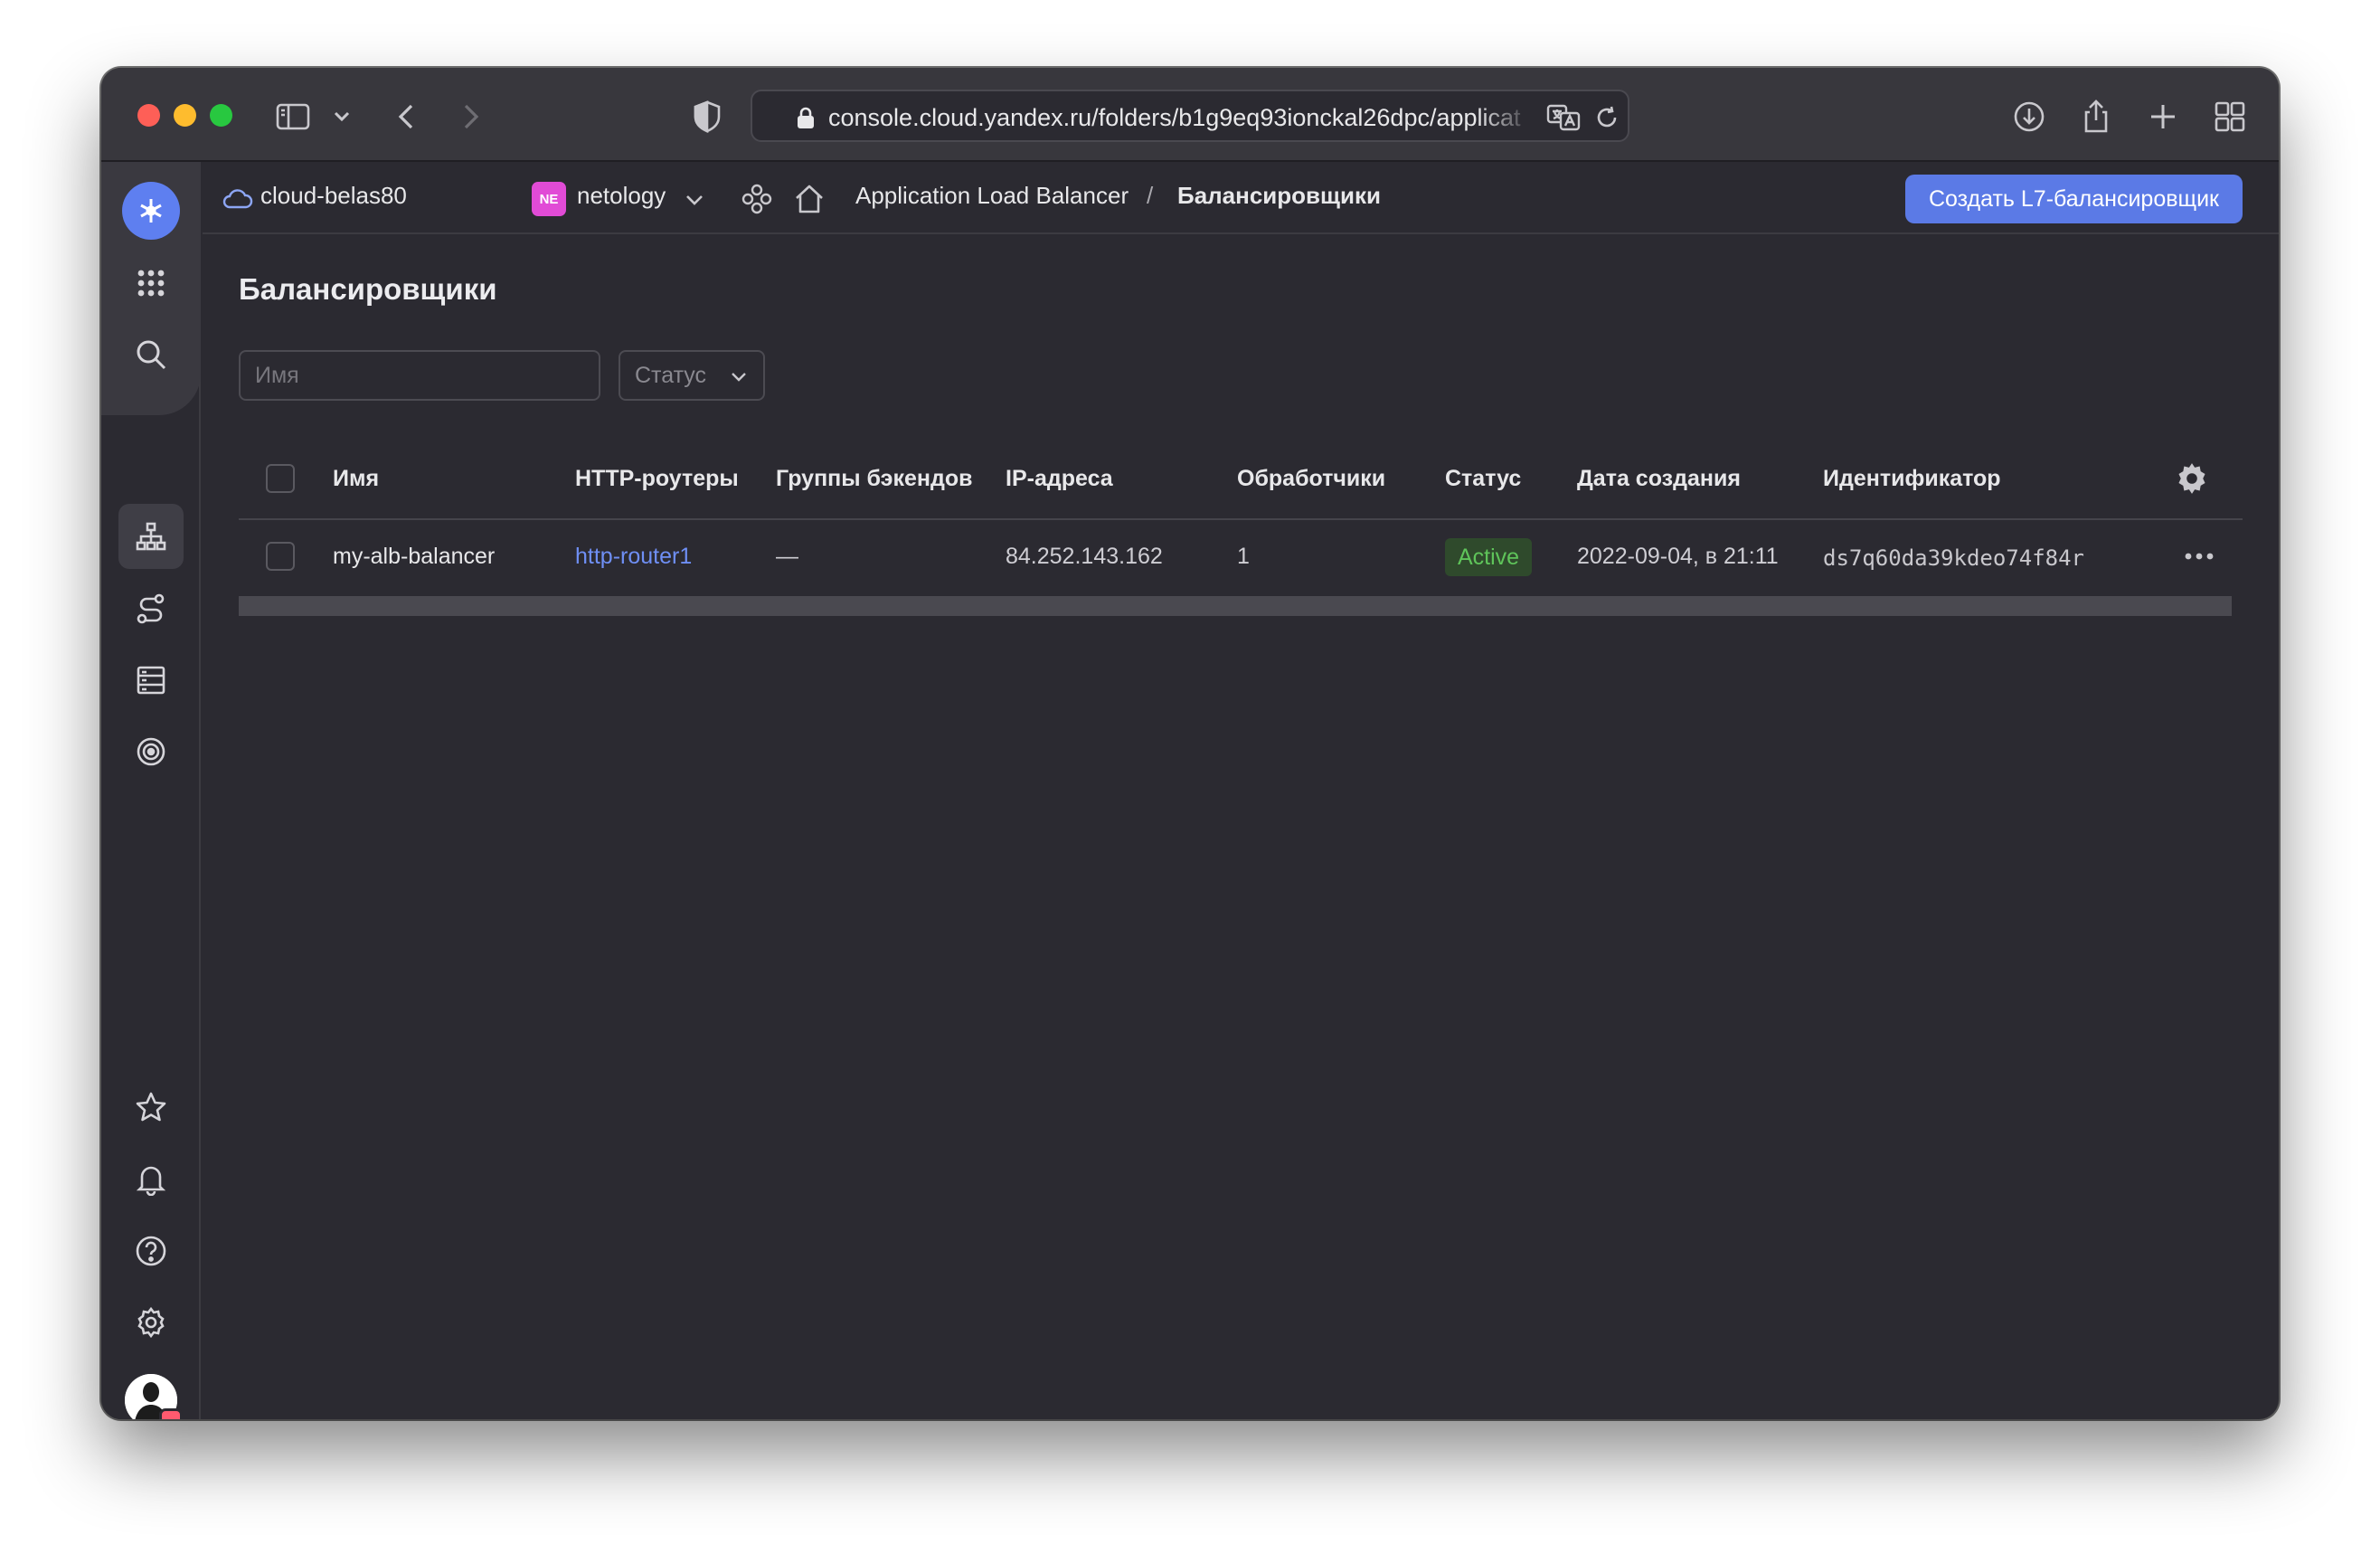 The width and height of the screenshot is (2380, 1554). I want to click on breadcrumb-current: Балансировщики, so click(1279, 195).